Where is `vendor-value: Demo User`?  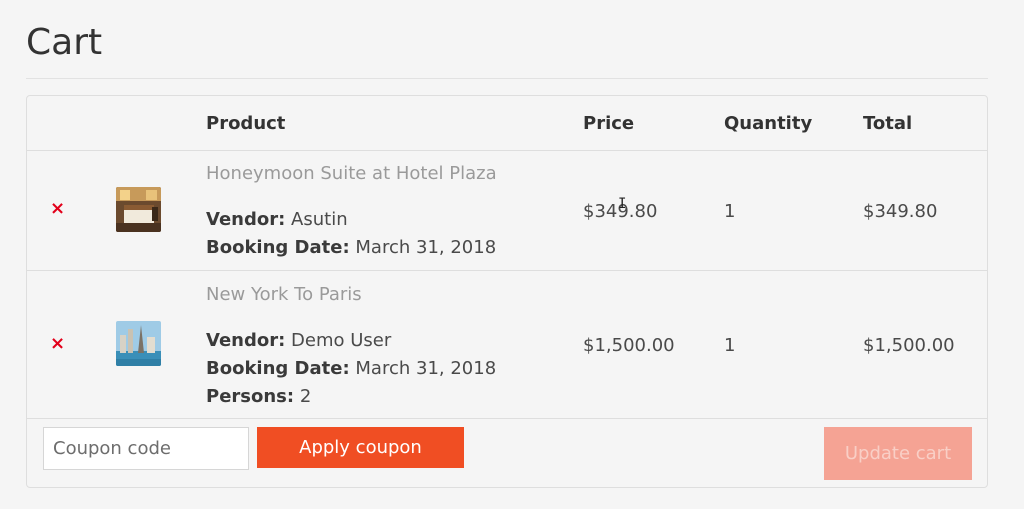 vendor-value: Demo User is located at coordinates (341, 340).